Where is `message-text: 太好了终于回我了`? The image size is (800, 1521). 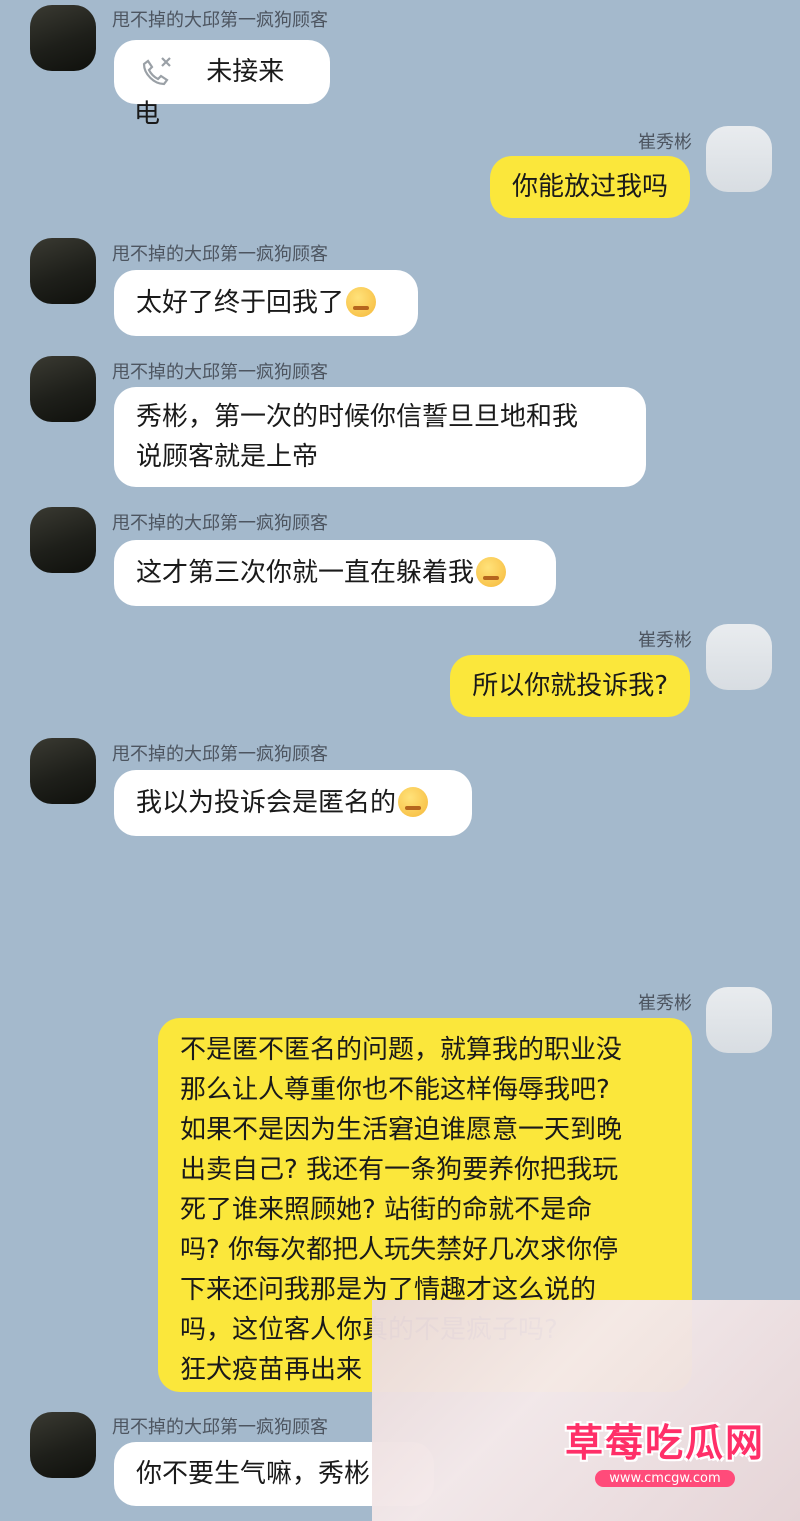 message-text: 太好了终于回我了 is located at coordinates (240, 303).